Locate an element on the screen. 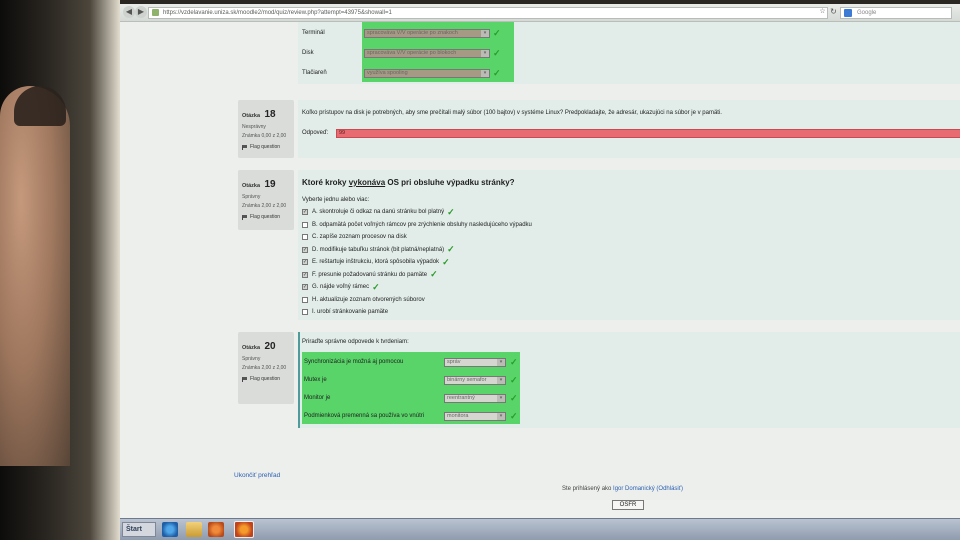 This screenshot has height=540, width=960. flag-question-label: Flag question is located at coordinates (265, 147).